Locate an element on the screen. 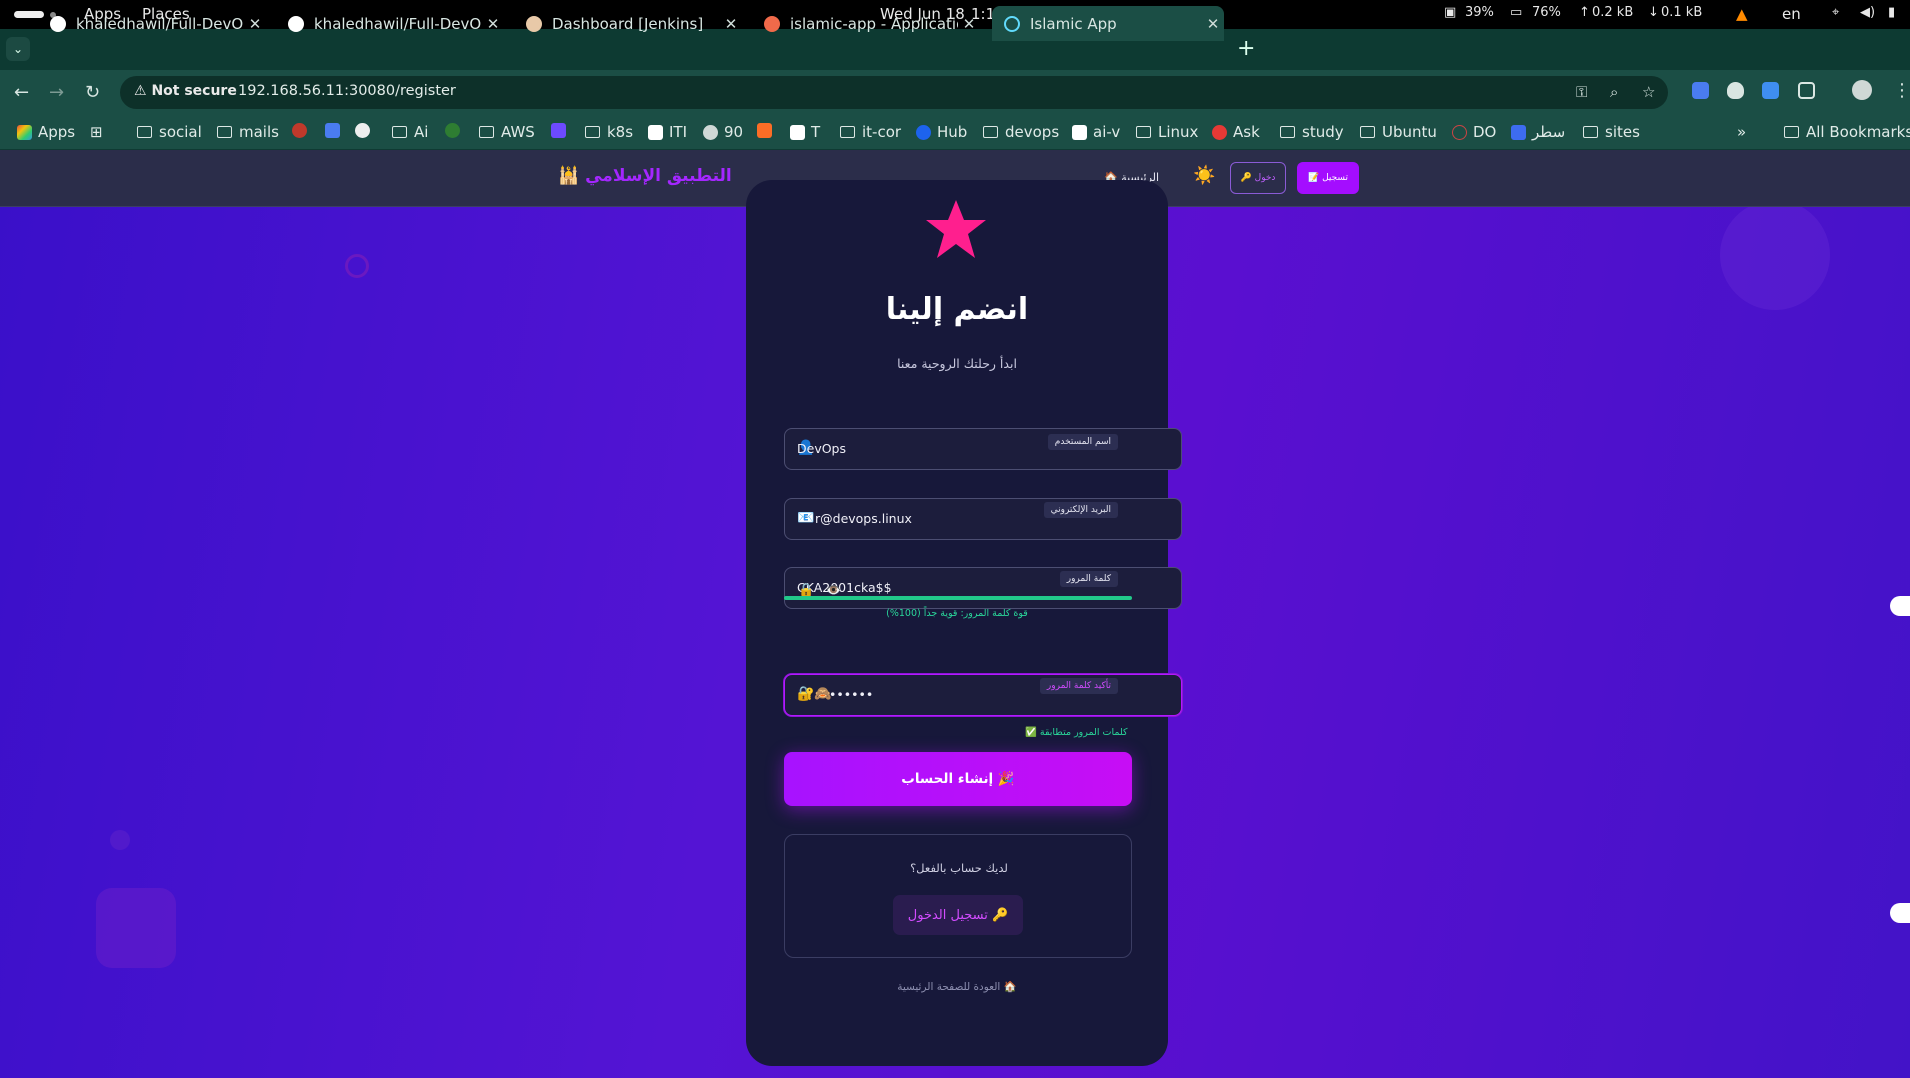  tab-label: Dashboard [Jenkins] is located at coordinates (628, 23).